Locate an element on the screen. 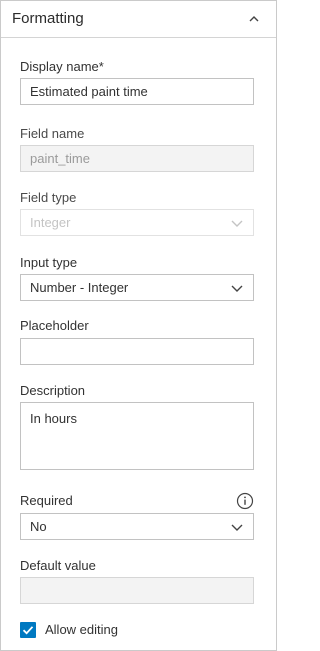  info-icon is located at coordinates (245, 501).